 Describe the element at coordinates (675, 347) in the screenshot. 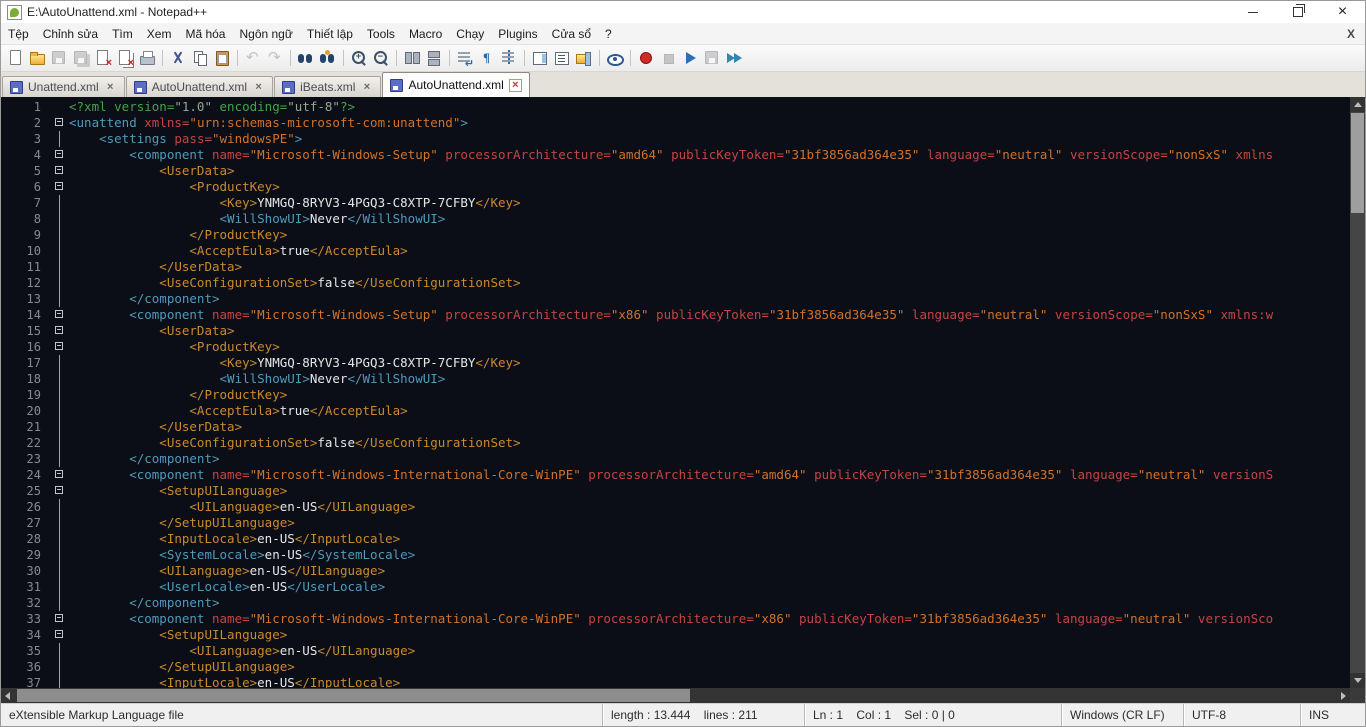

I see `code-line: 16 <ProductKey>` at that location.